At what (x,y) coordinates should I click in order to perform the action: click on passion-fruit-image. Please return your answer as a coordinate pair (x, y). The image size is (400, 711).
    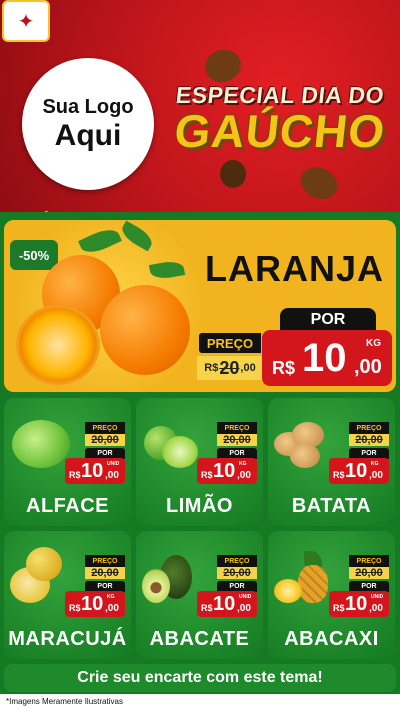
    Looking at the image, I should click on (44, 564).